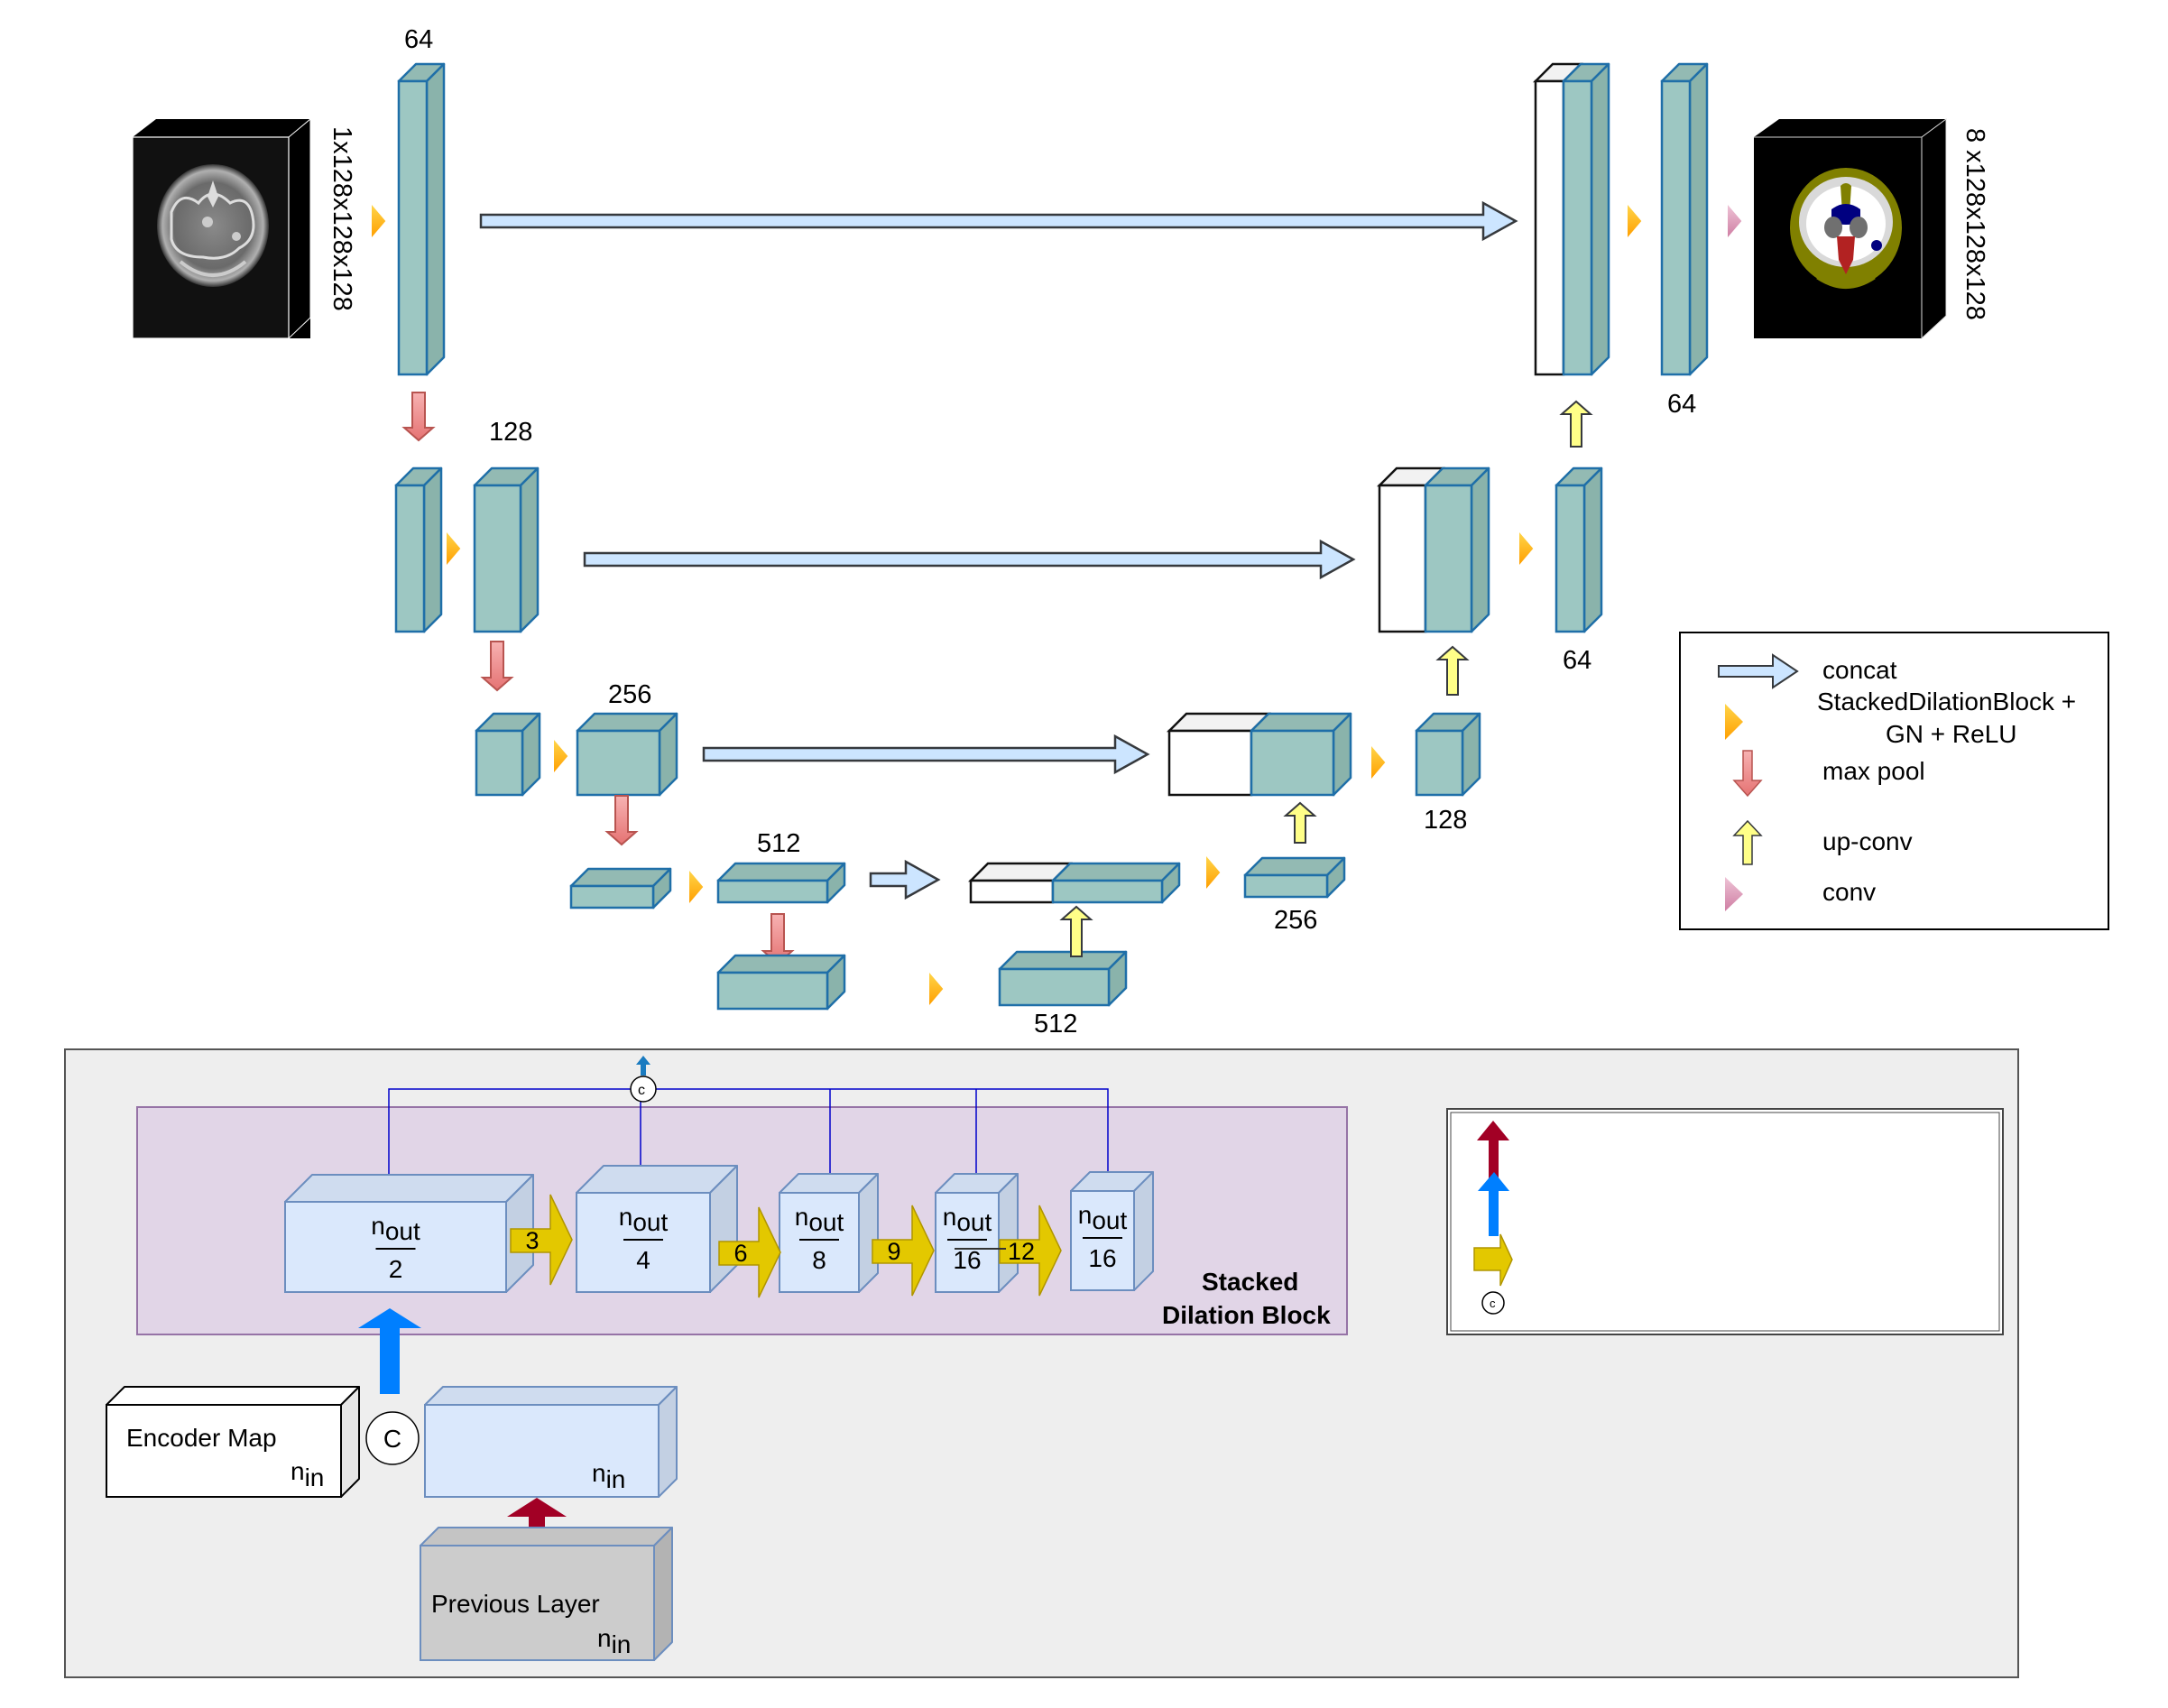 The image size is (2168, 1708). I want to click on block-title-line1: Stacked, so click(1250, 1282).